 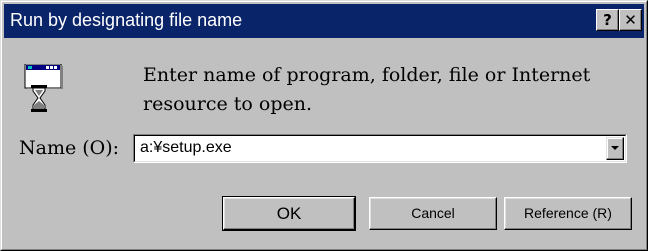 I want to click on dialog-title: Run by designating file name, so click(x=126, y=20).